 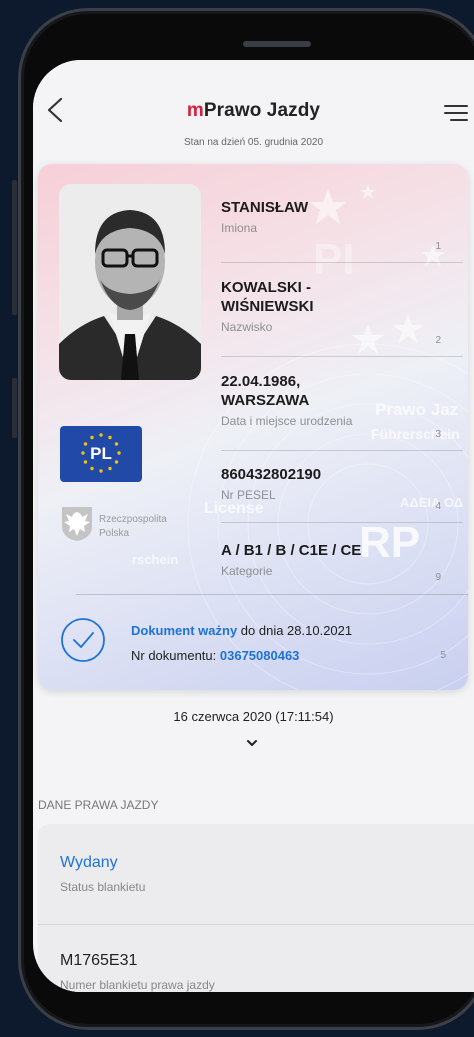 What do you see at coordinates (253, 142) in the screenshot?
I see `status-date: Stan na dzień 05. grudnia 2020` at bounding box center [253, 142].